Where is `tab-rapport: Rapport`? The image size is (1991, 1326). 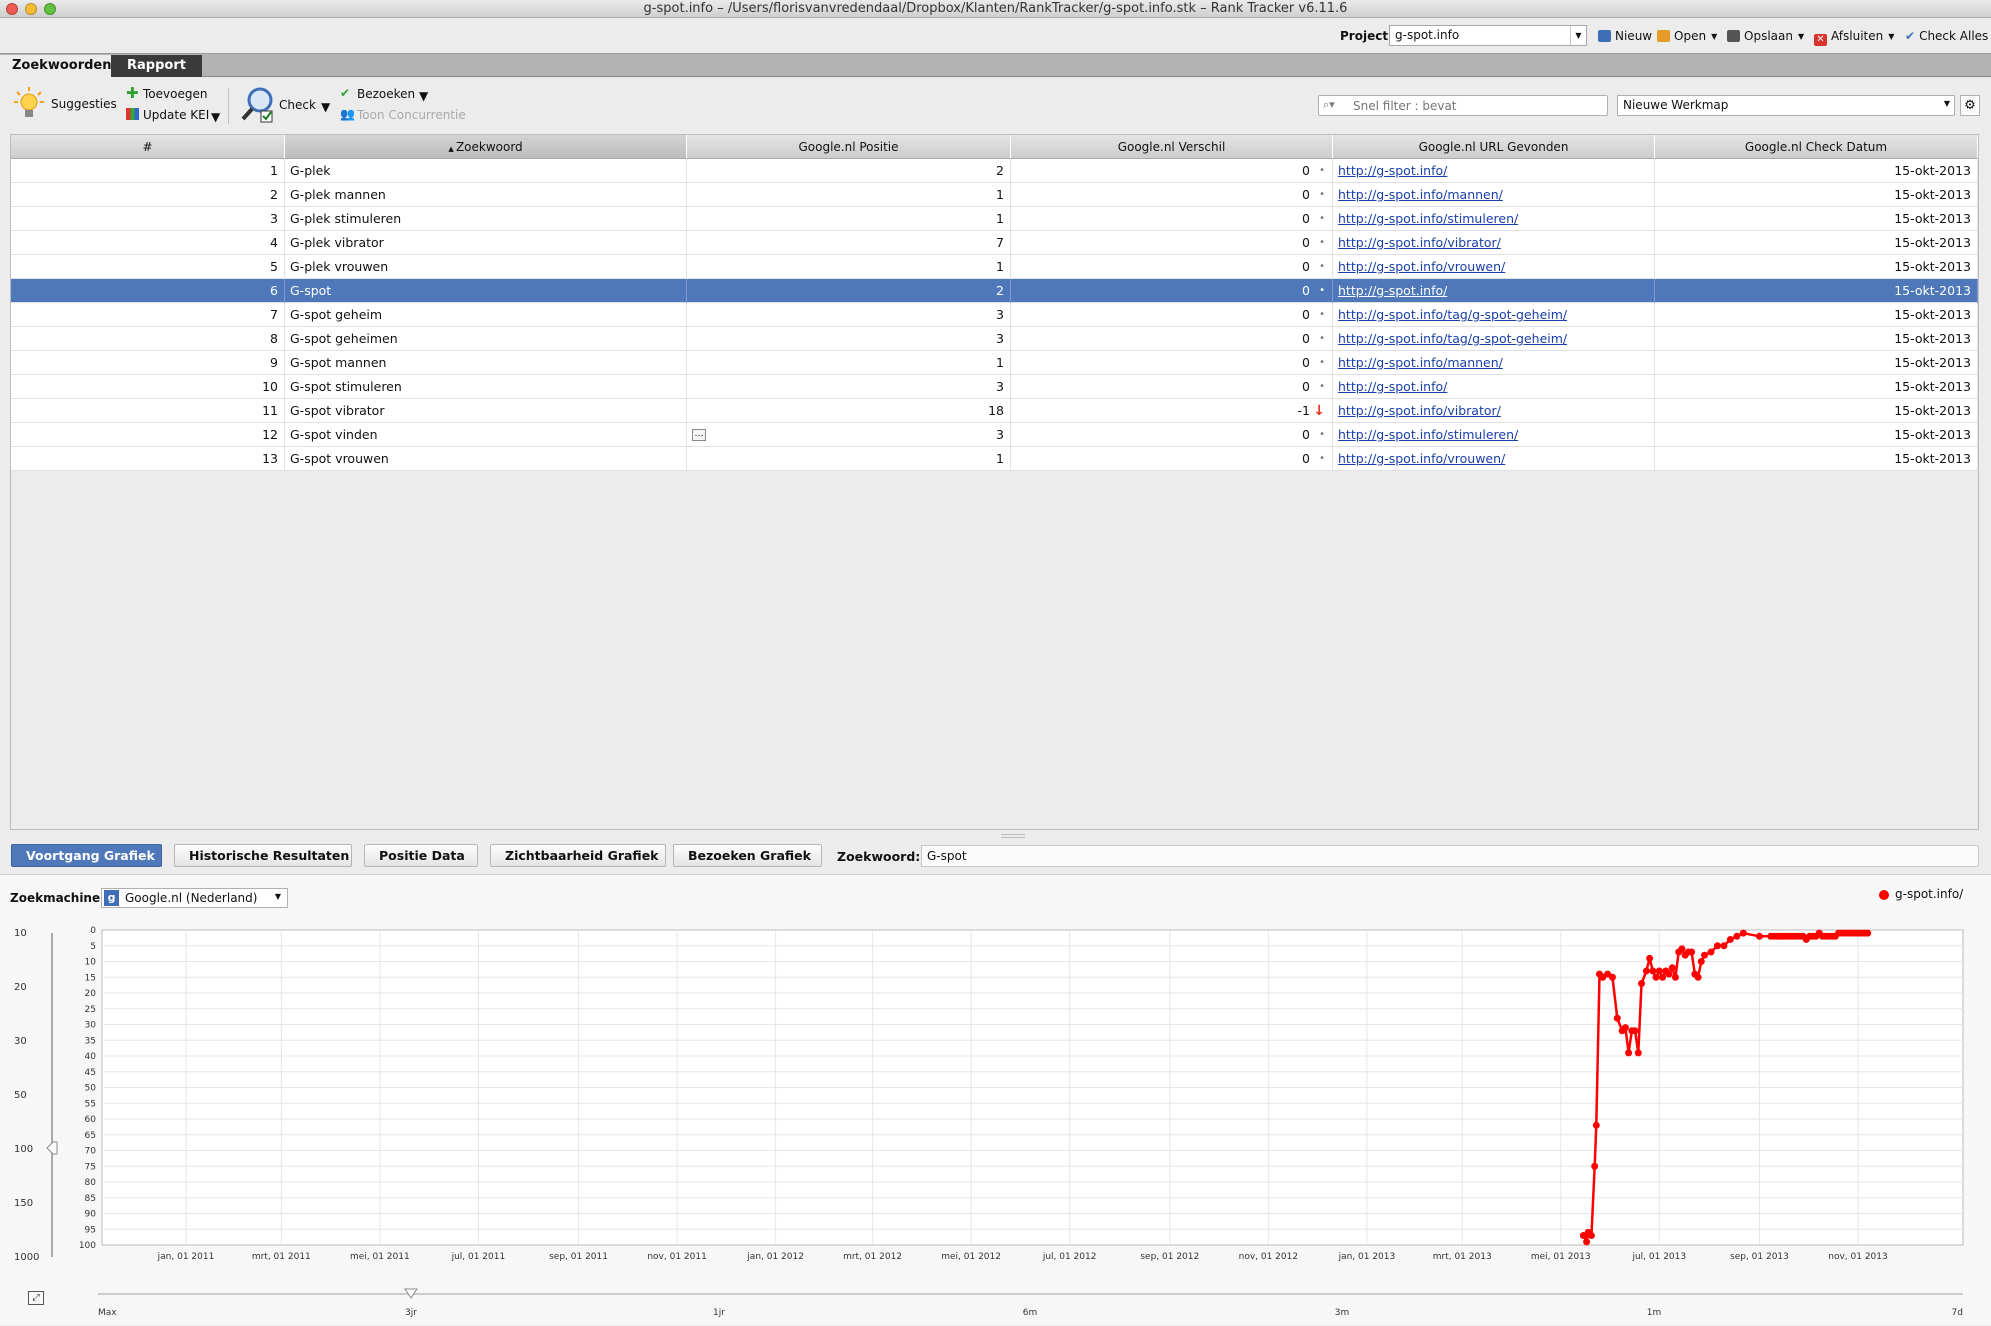 tab-rapport: Rapport is located at coordinates (156, 66).